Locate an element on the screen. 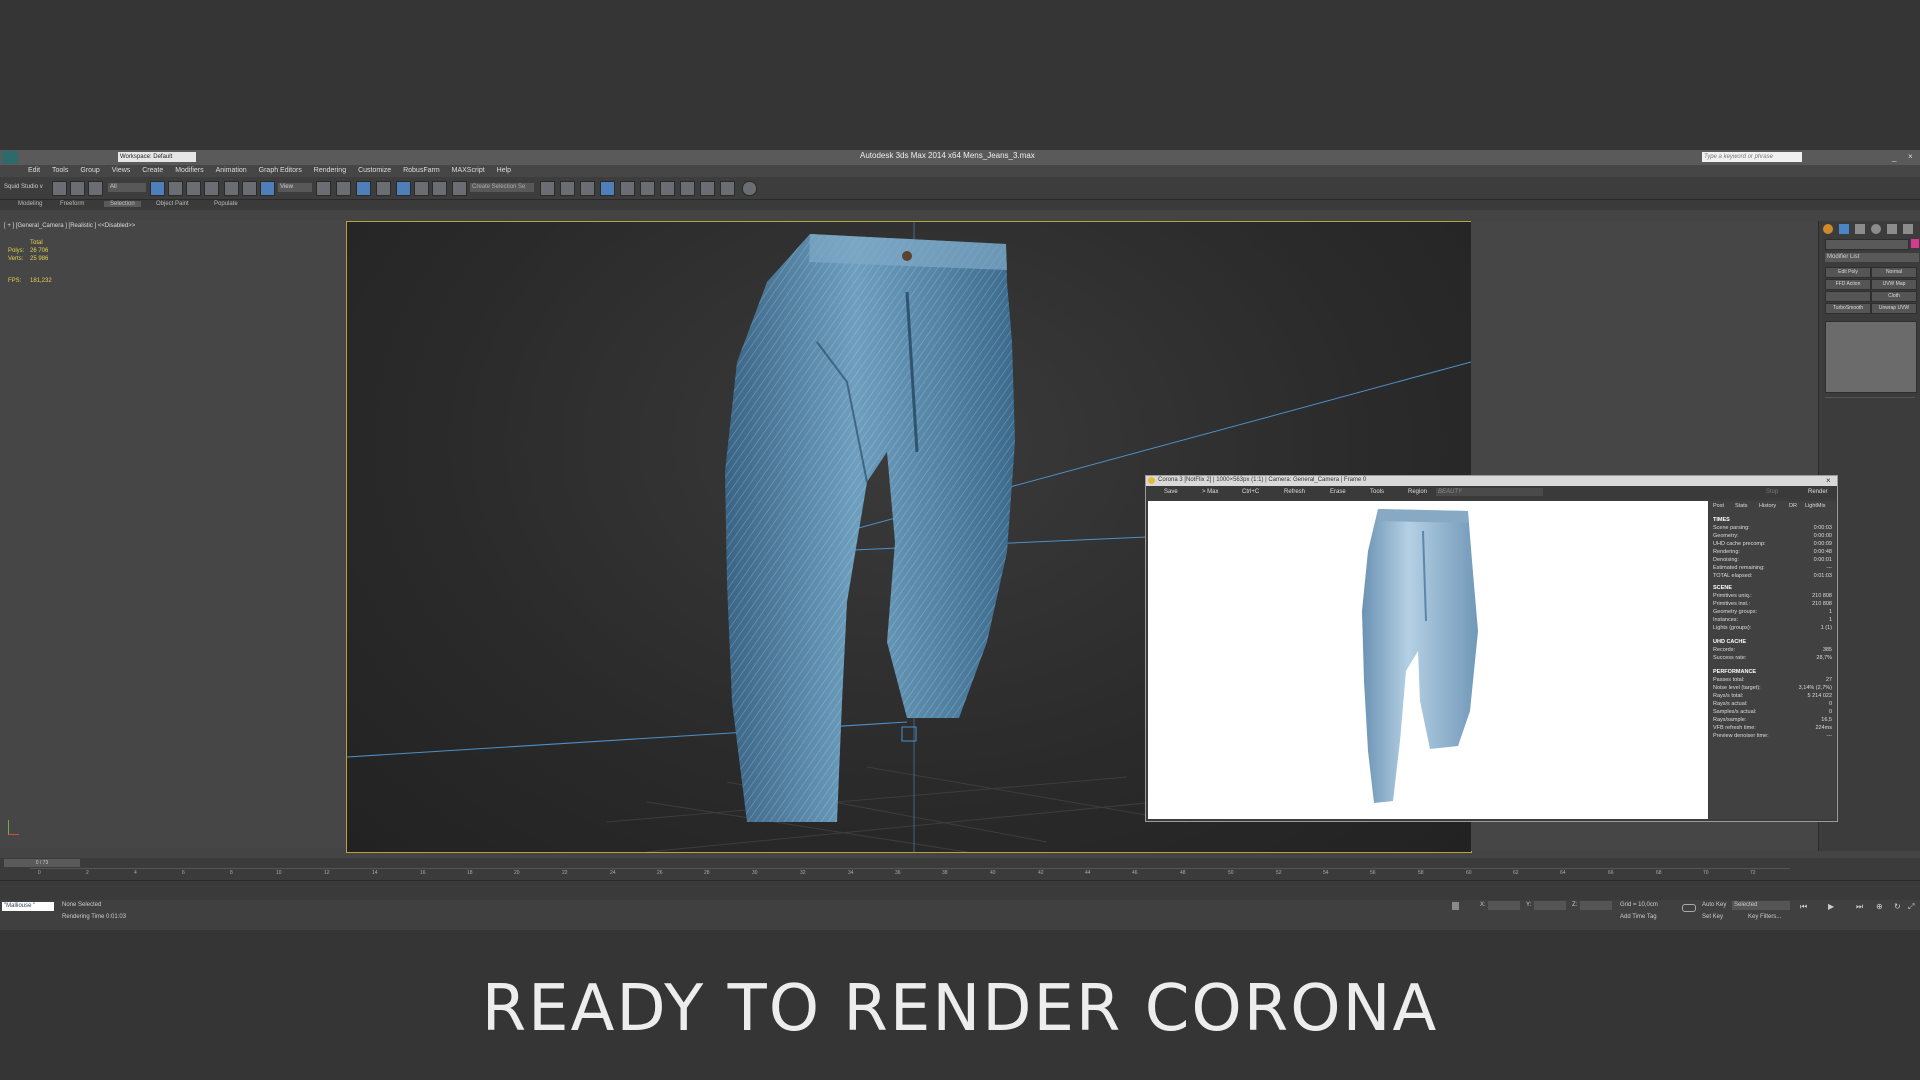 The width and height of the screenshot is (1920, 1080). hierarchy-tab-icon is located at coordinates (1860, 229).